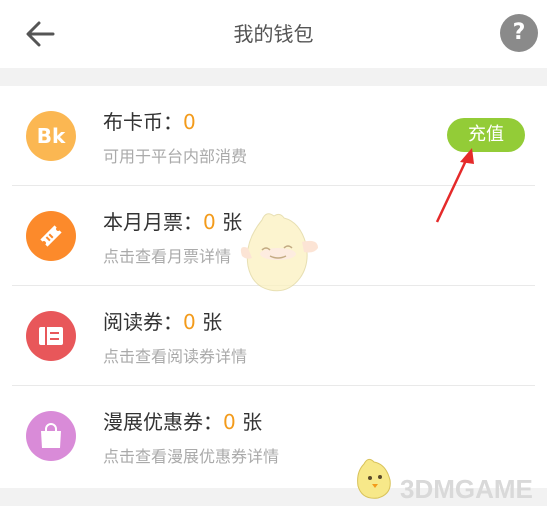  I want to click on item-subtitle: 点击查看月票详情, so click(167, 256).